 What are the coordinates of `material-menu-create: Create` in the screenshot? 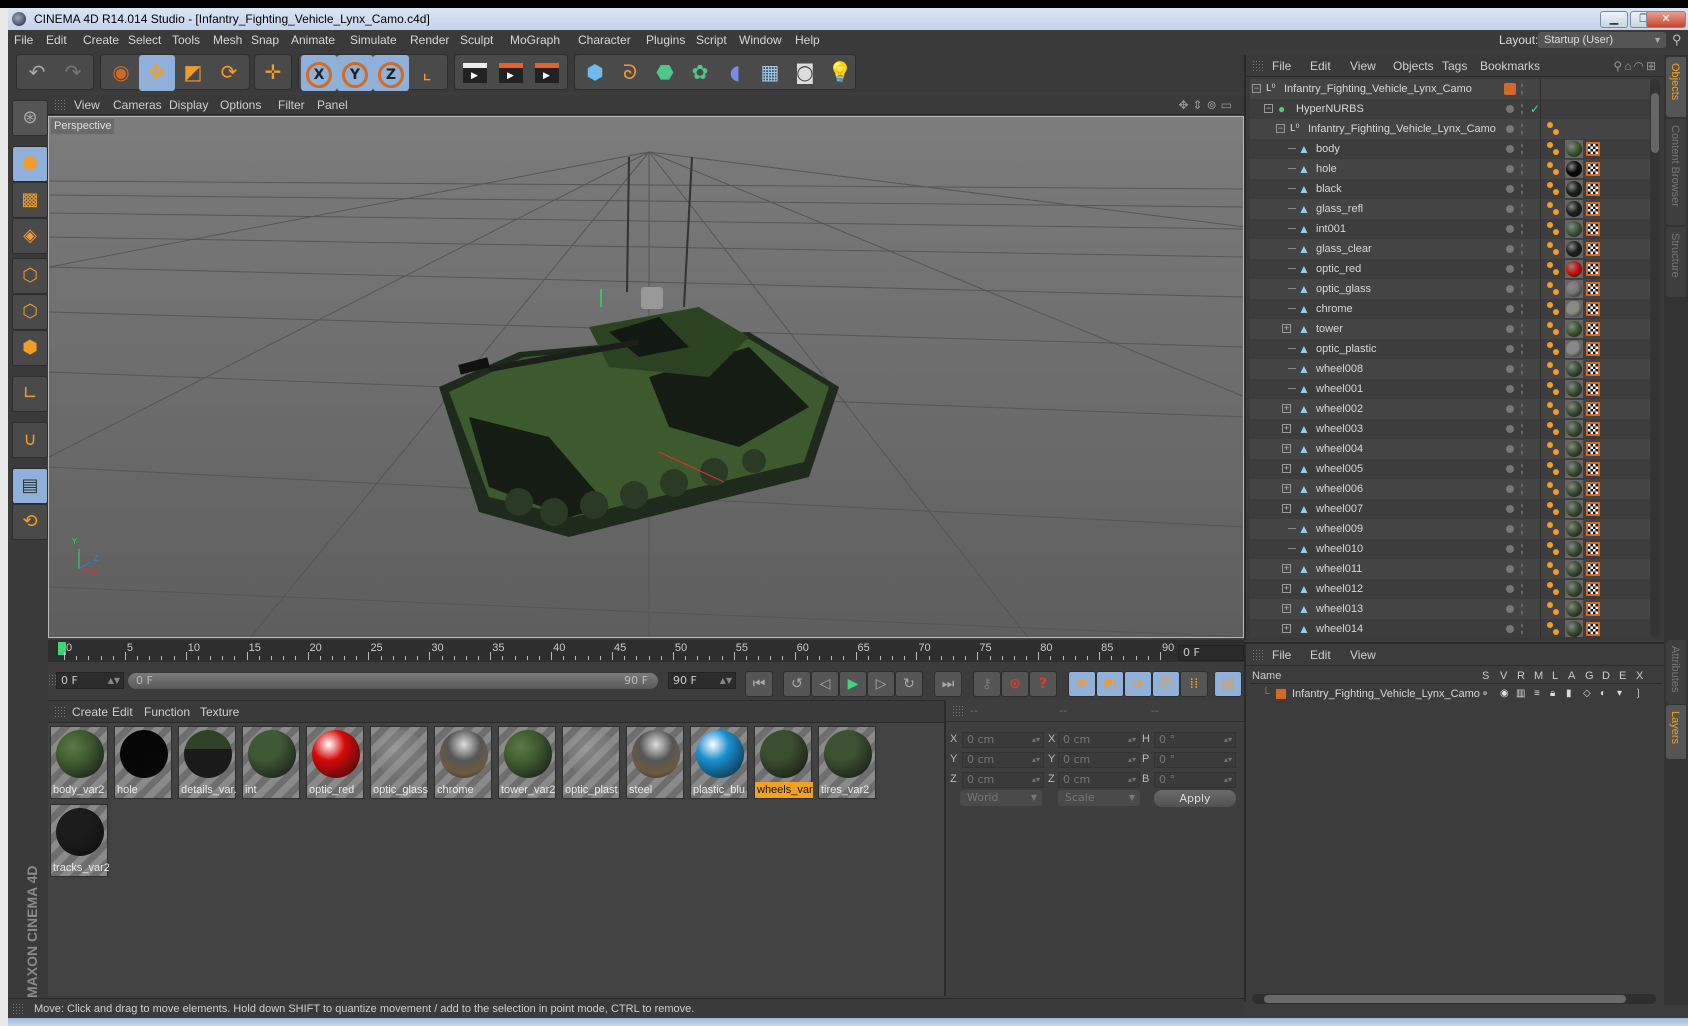 It's located at (90, 712).